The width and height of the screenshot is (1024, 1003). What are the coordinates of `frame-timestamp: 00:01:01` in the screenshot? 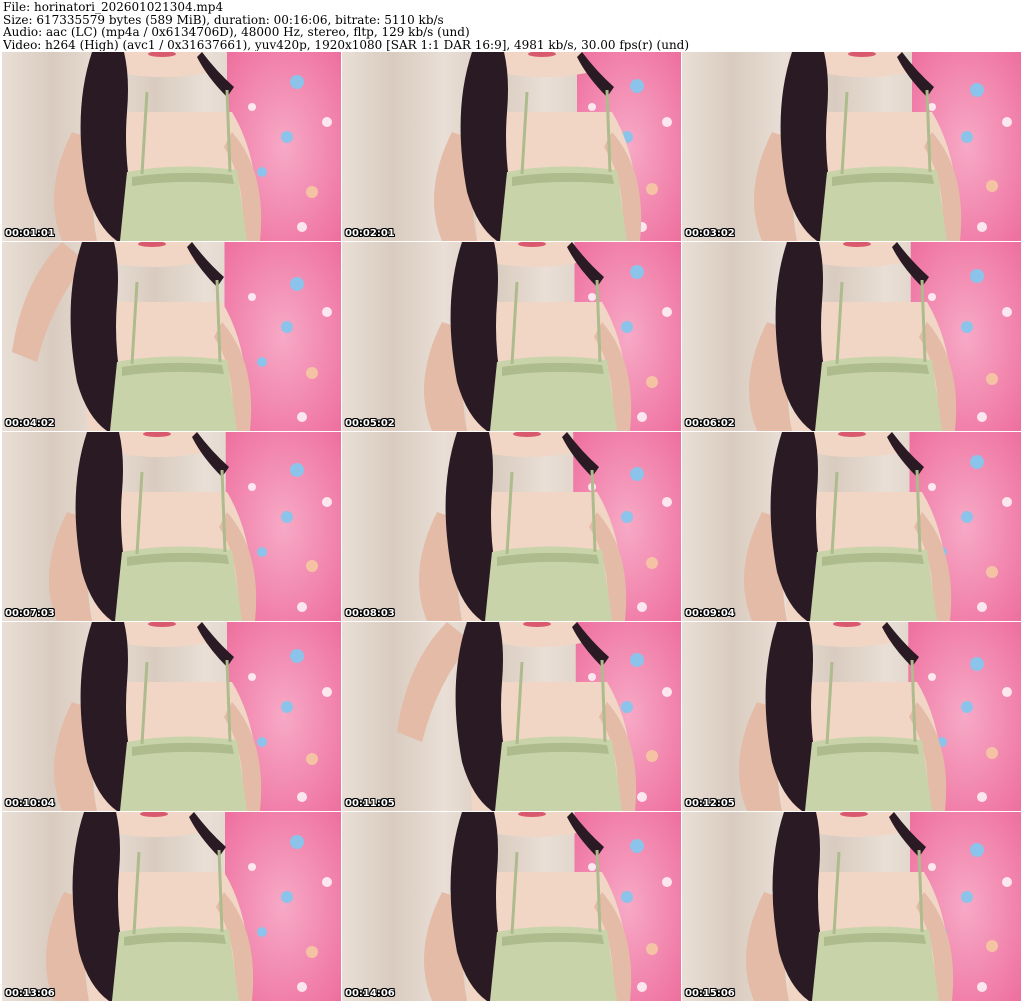 It's located at (30, 233).